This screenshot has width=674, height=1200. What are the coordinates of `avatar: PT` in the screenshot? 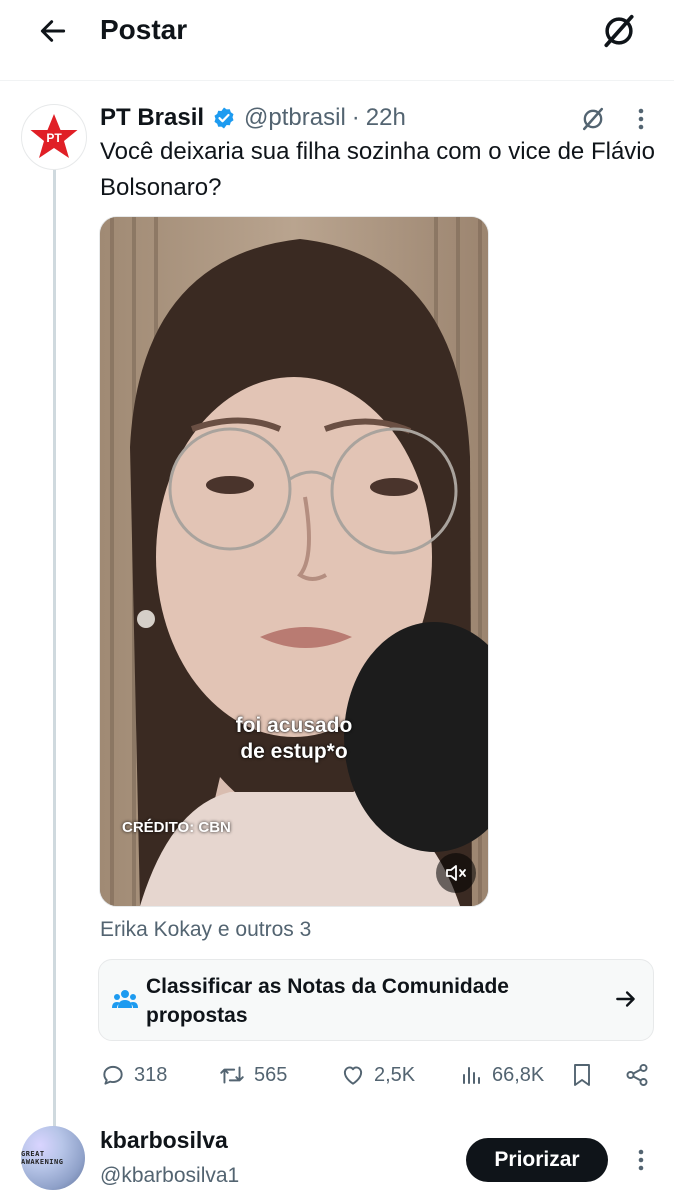 It's located at (54, 137).